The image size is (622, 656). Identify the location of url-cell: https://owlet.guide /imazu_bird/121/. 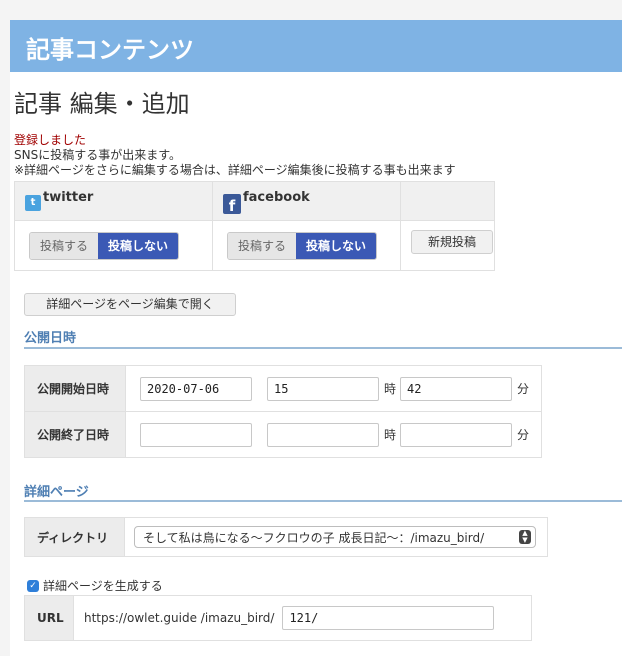
(302, 618).